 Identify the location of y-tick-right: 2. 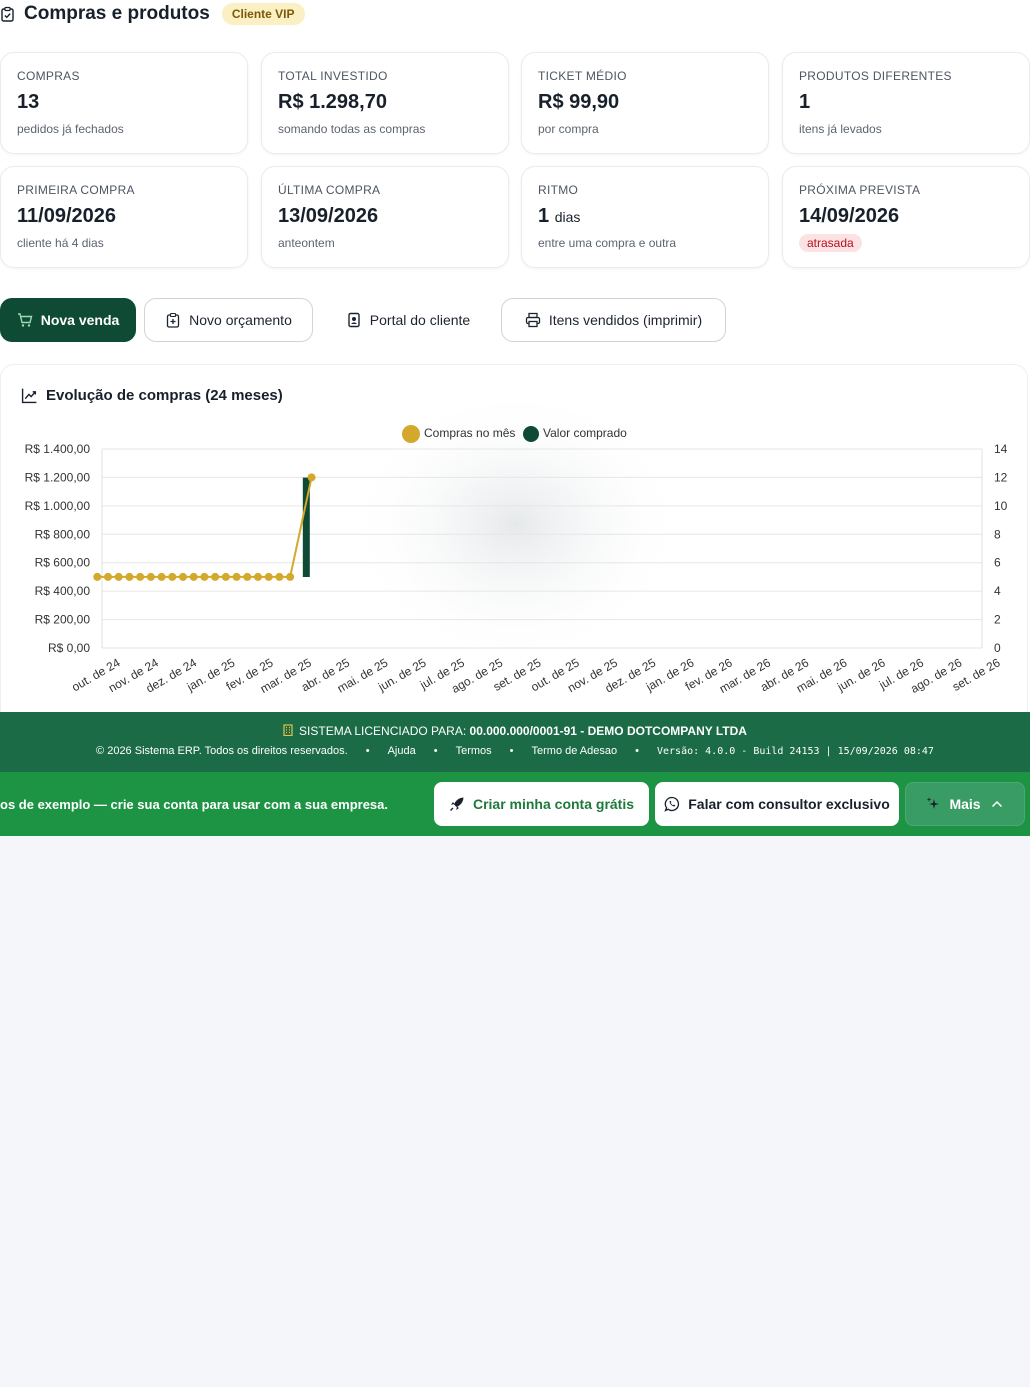
(997, 620).